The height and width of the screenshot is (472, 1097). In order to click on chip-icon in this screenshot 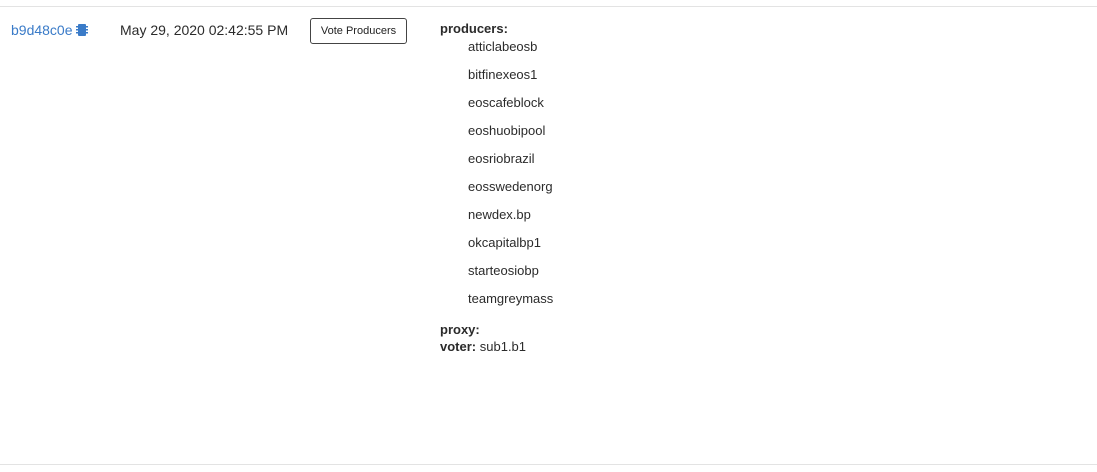, I will do `click(81, 30)`.